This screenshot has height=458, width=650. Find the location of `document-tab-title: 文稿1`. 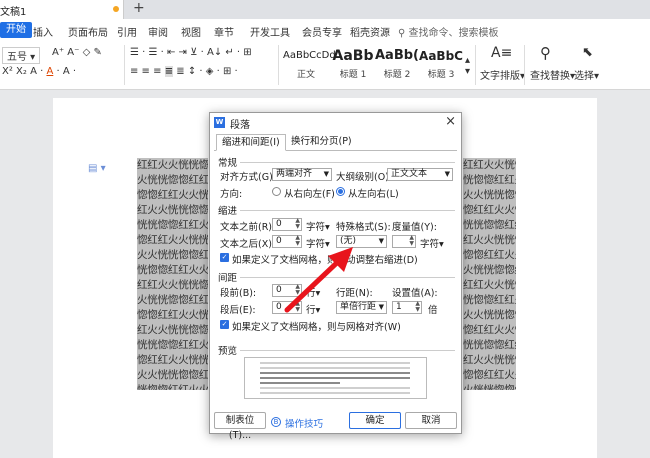

document-tab-title: 文稿1 is located at coordinates (13, 12).